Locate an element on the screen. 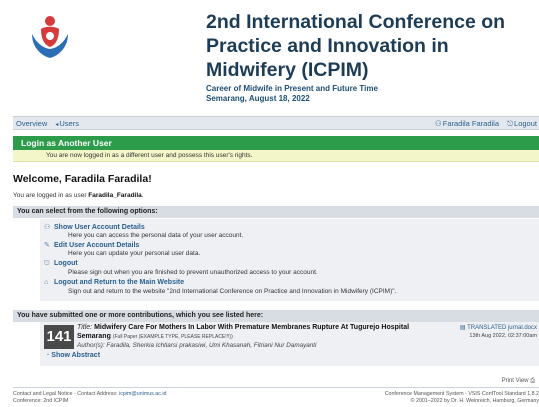 This screenshot has width=539, height=407. nav-overview-link: Overview is located at coordinates (31, 123).